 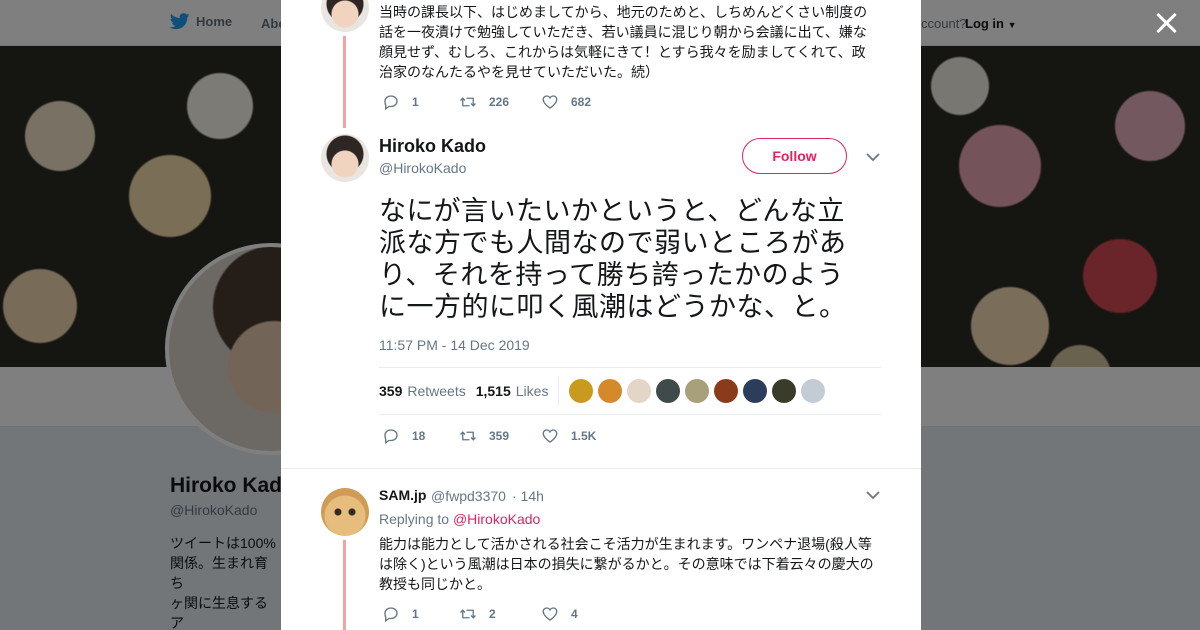 I want to click on retweet-count: 226, so click(x=499, y=102).